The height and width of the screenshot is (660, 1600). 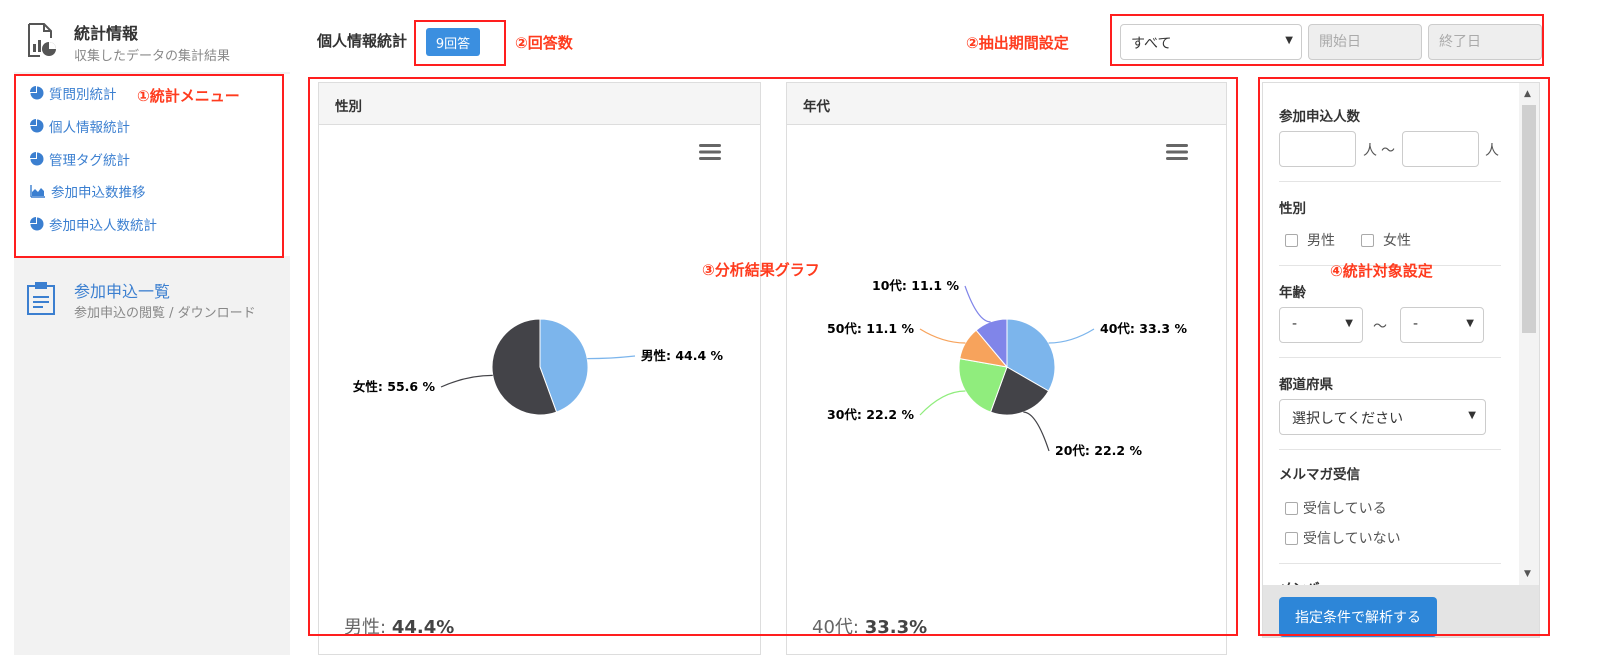 What do you see at coordinates (1017, 43) in the screenshot?
I see `annotation-period: ②抽出期間設定` at bounding box center [1017, 43].